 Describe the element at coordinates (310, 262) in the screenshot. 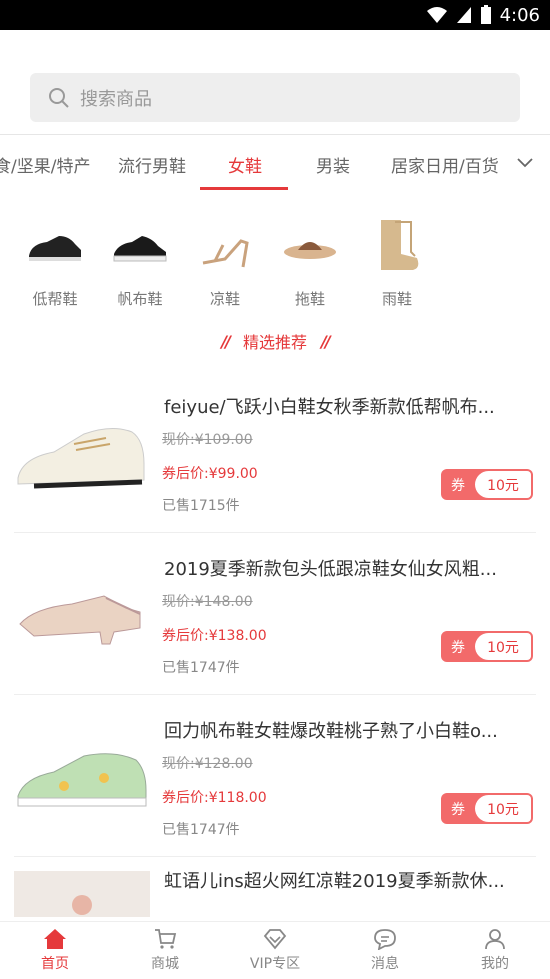

I see `subcategory-slippers: 拖鞋` at that location.